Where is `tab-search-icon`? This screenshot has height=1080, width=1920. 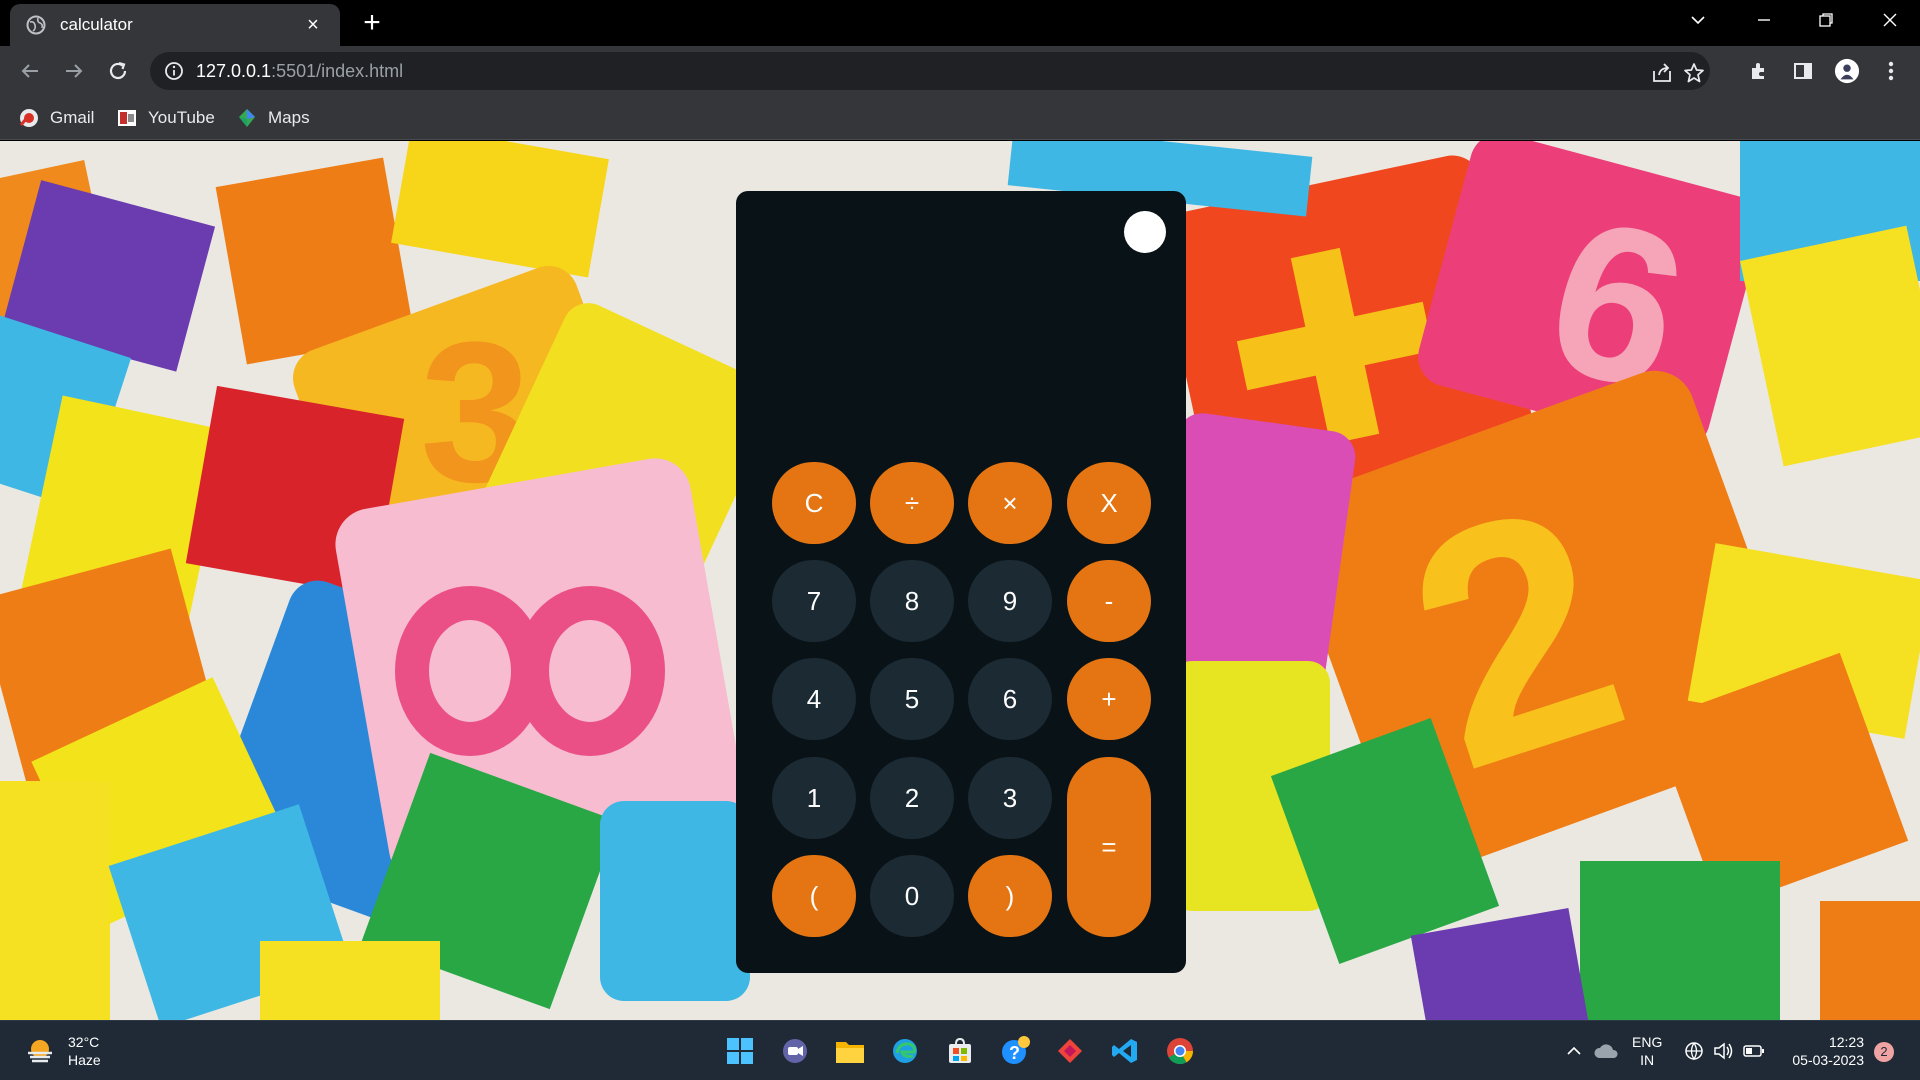 tab-search-icon is located at coordinates (1698, 20).